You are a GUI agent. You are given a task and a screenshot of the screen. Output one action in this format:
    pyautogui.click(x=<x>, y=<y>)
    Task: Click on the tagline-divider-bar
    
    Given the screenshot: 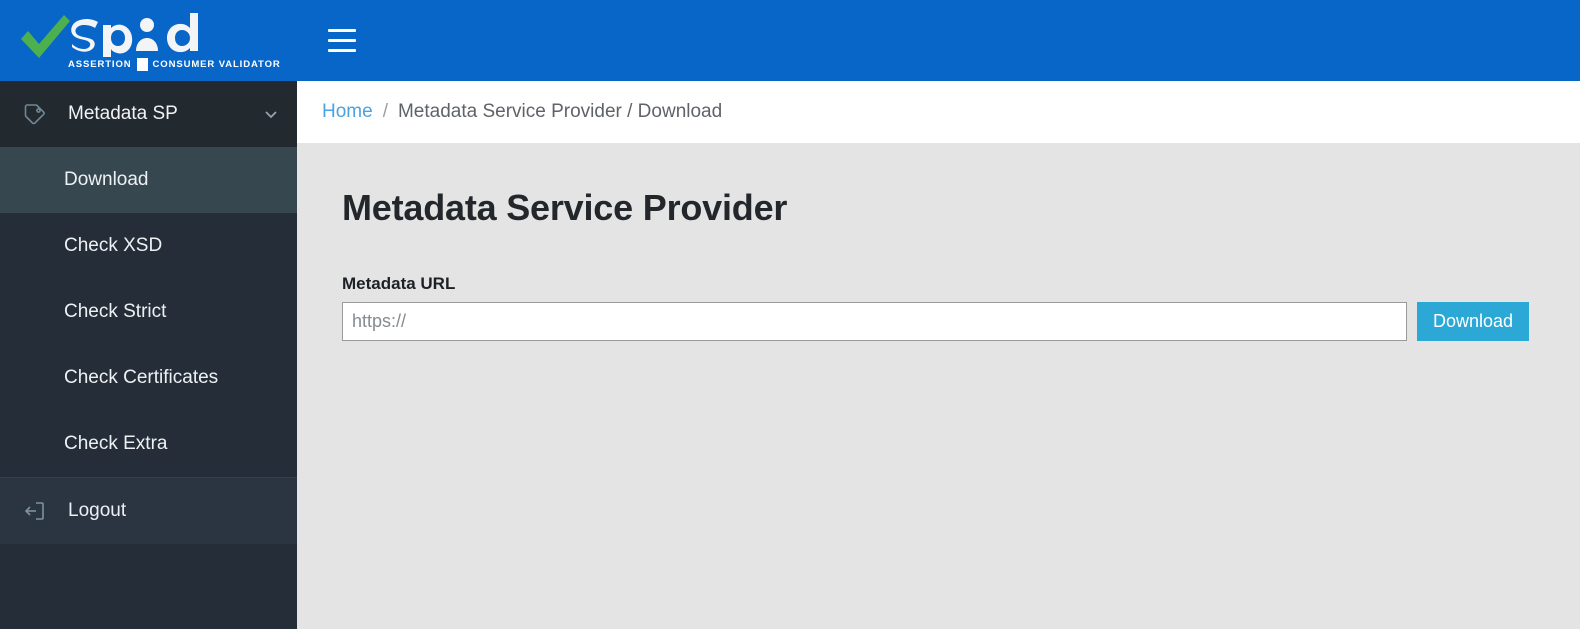 What is the action you would take?
    pyautogui.click(x=142, y=64)
    